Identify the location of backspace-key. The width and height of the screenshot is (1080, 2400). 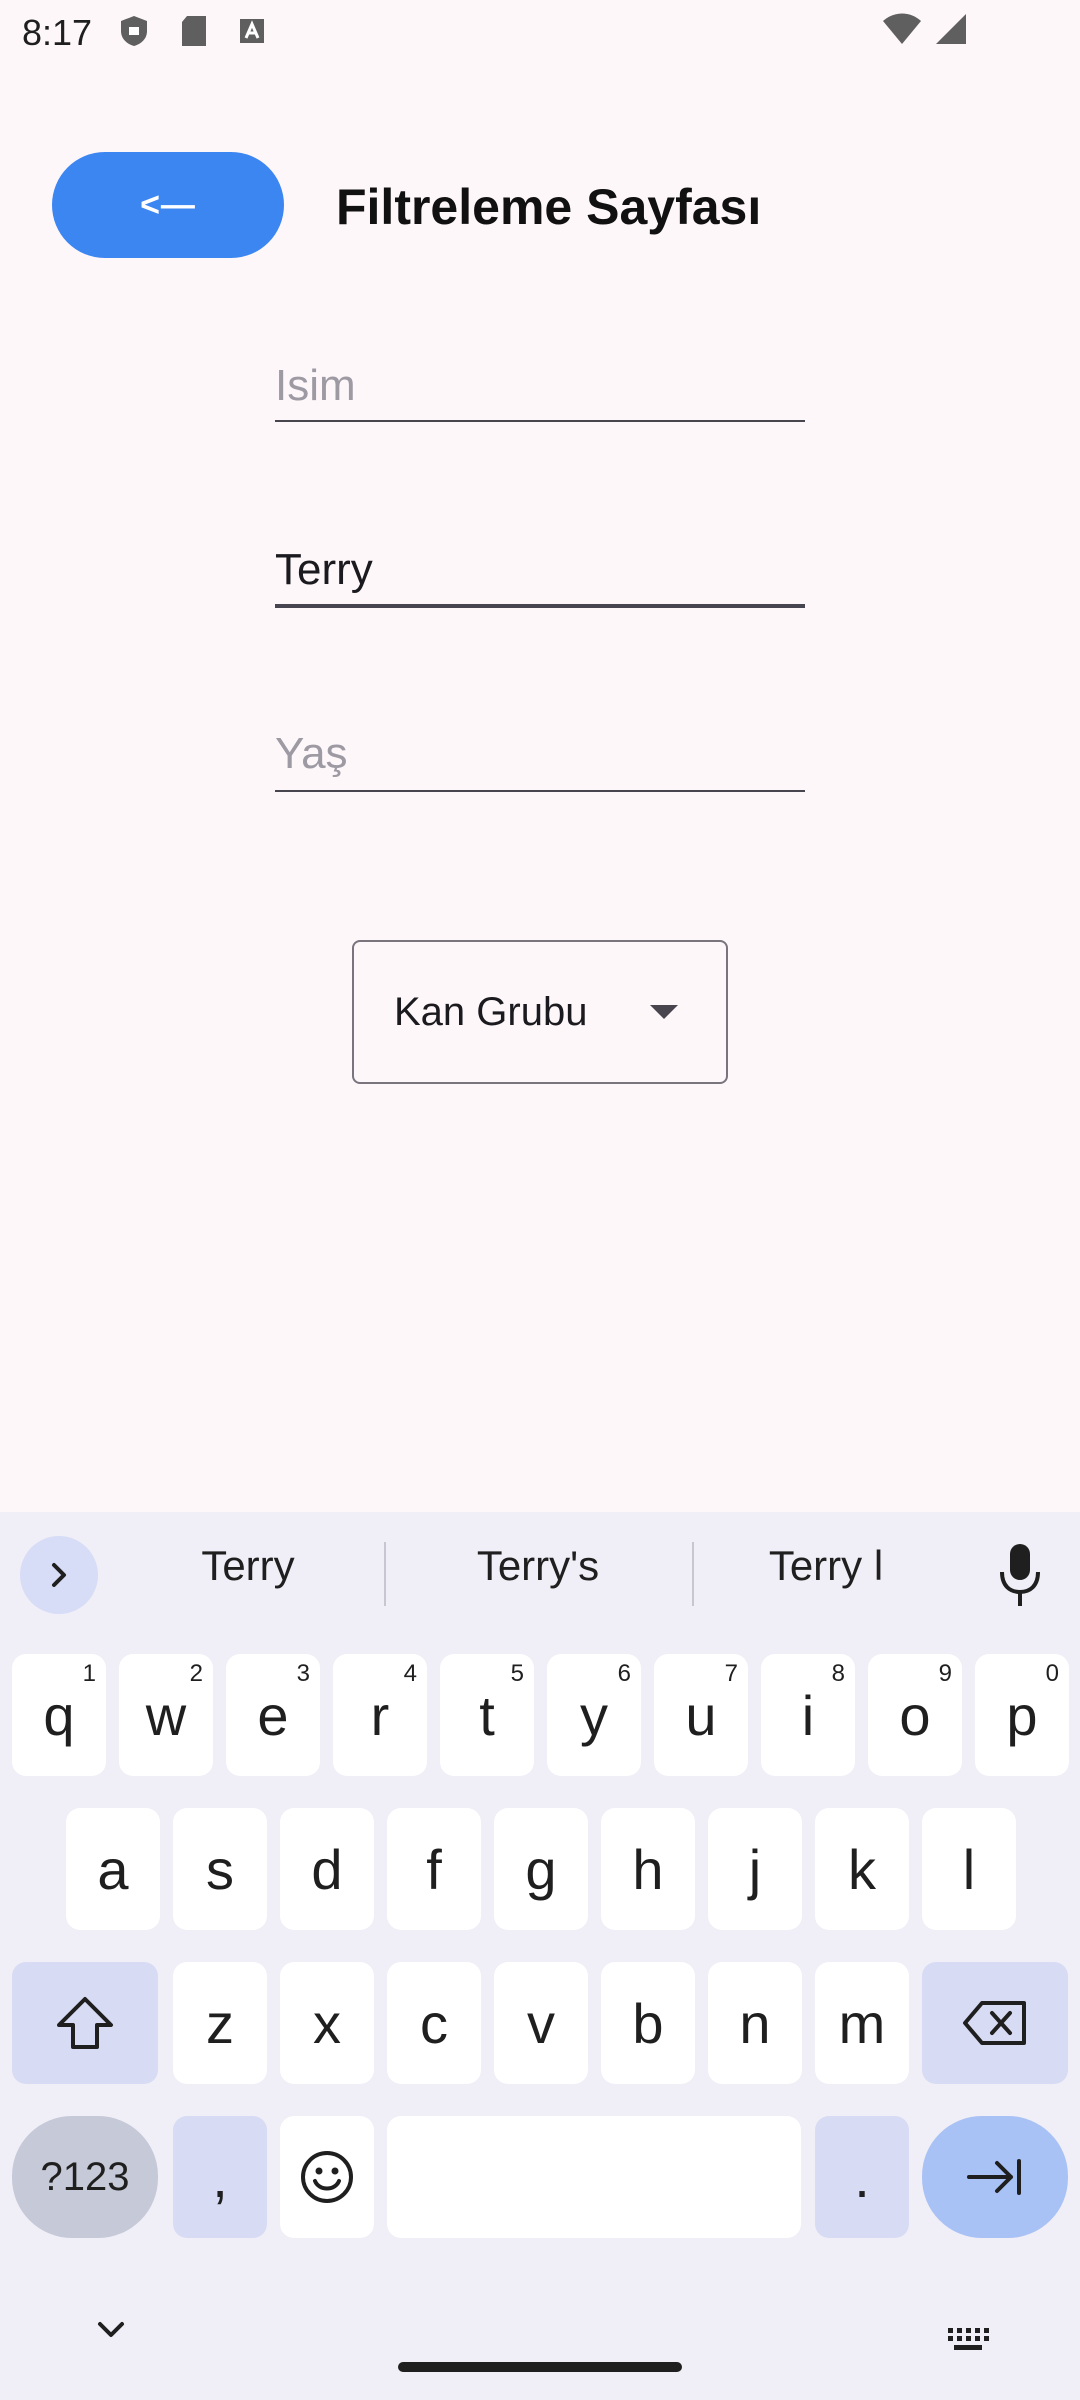
(995, 2023).